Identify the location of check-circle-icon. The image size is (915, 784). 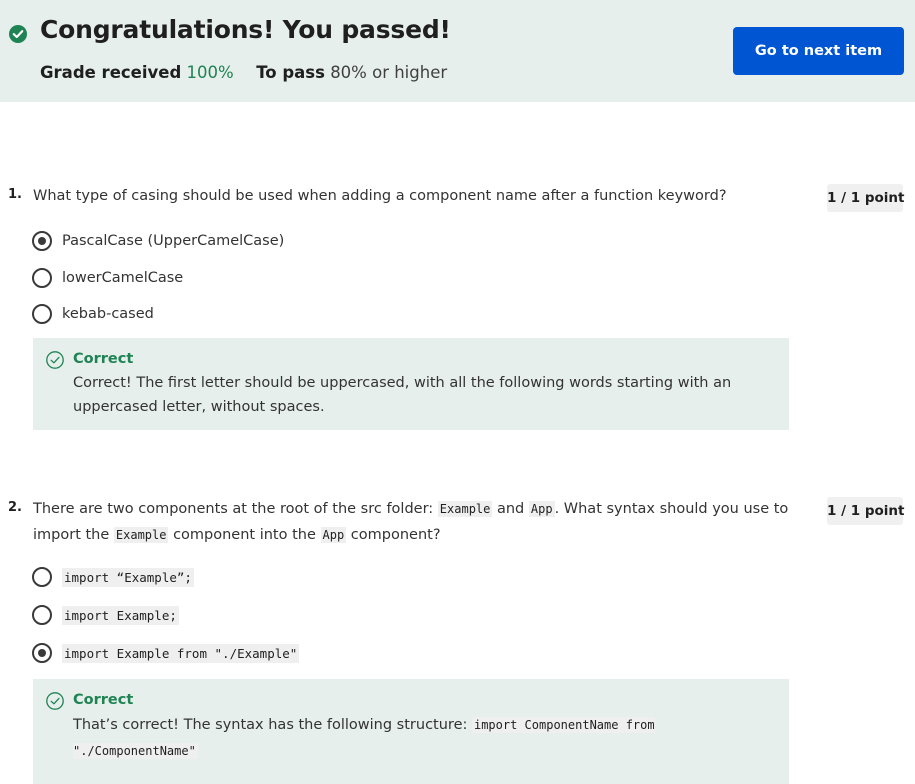
(18, 34).